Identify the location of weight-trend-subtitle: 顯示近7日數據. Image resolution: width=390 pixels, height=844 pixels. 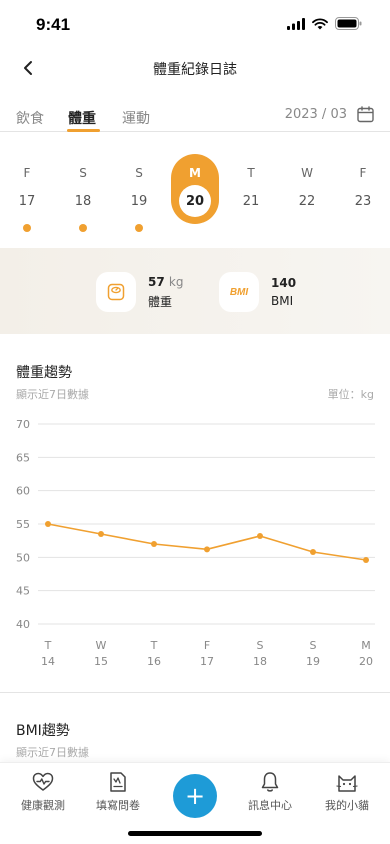
(52, 394).